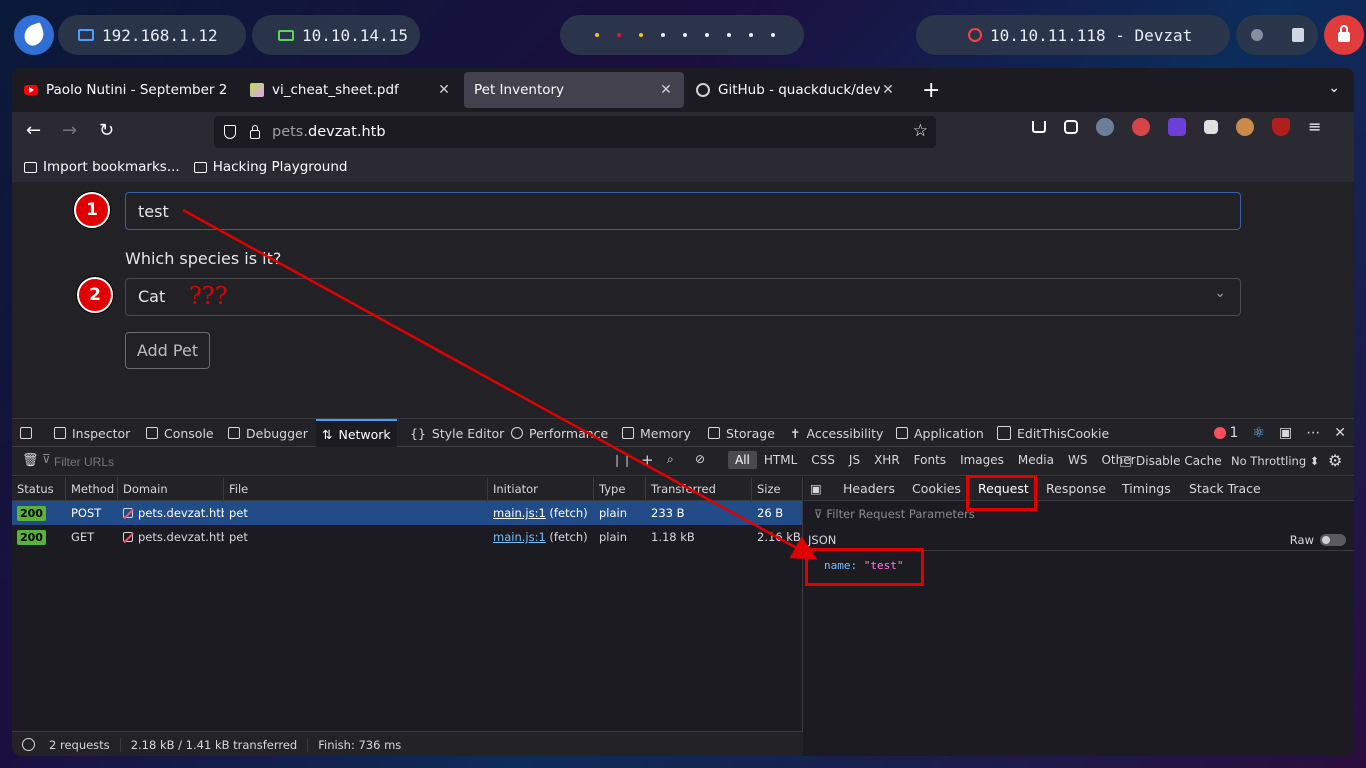 This screenshot has width=1366, height=768. I want to click on dock-icon: ▣, so click(1285, 433).